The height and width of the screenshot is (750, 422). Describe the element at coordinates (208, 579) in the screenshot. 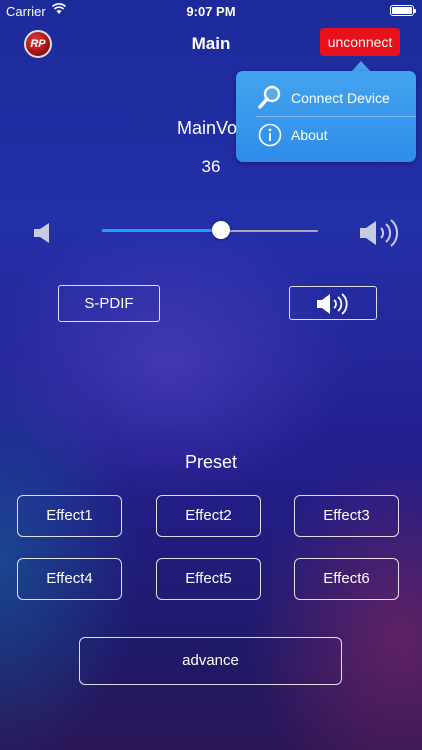

I see `effect5-button: Effect5` at that location.